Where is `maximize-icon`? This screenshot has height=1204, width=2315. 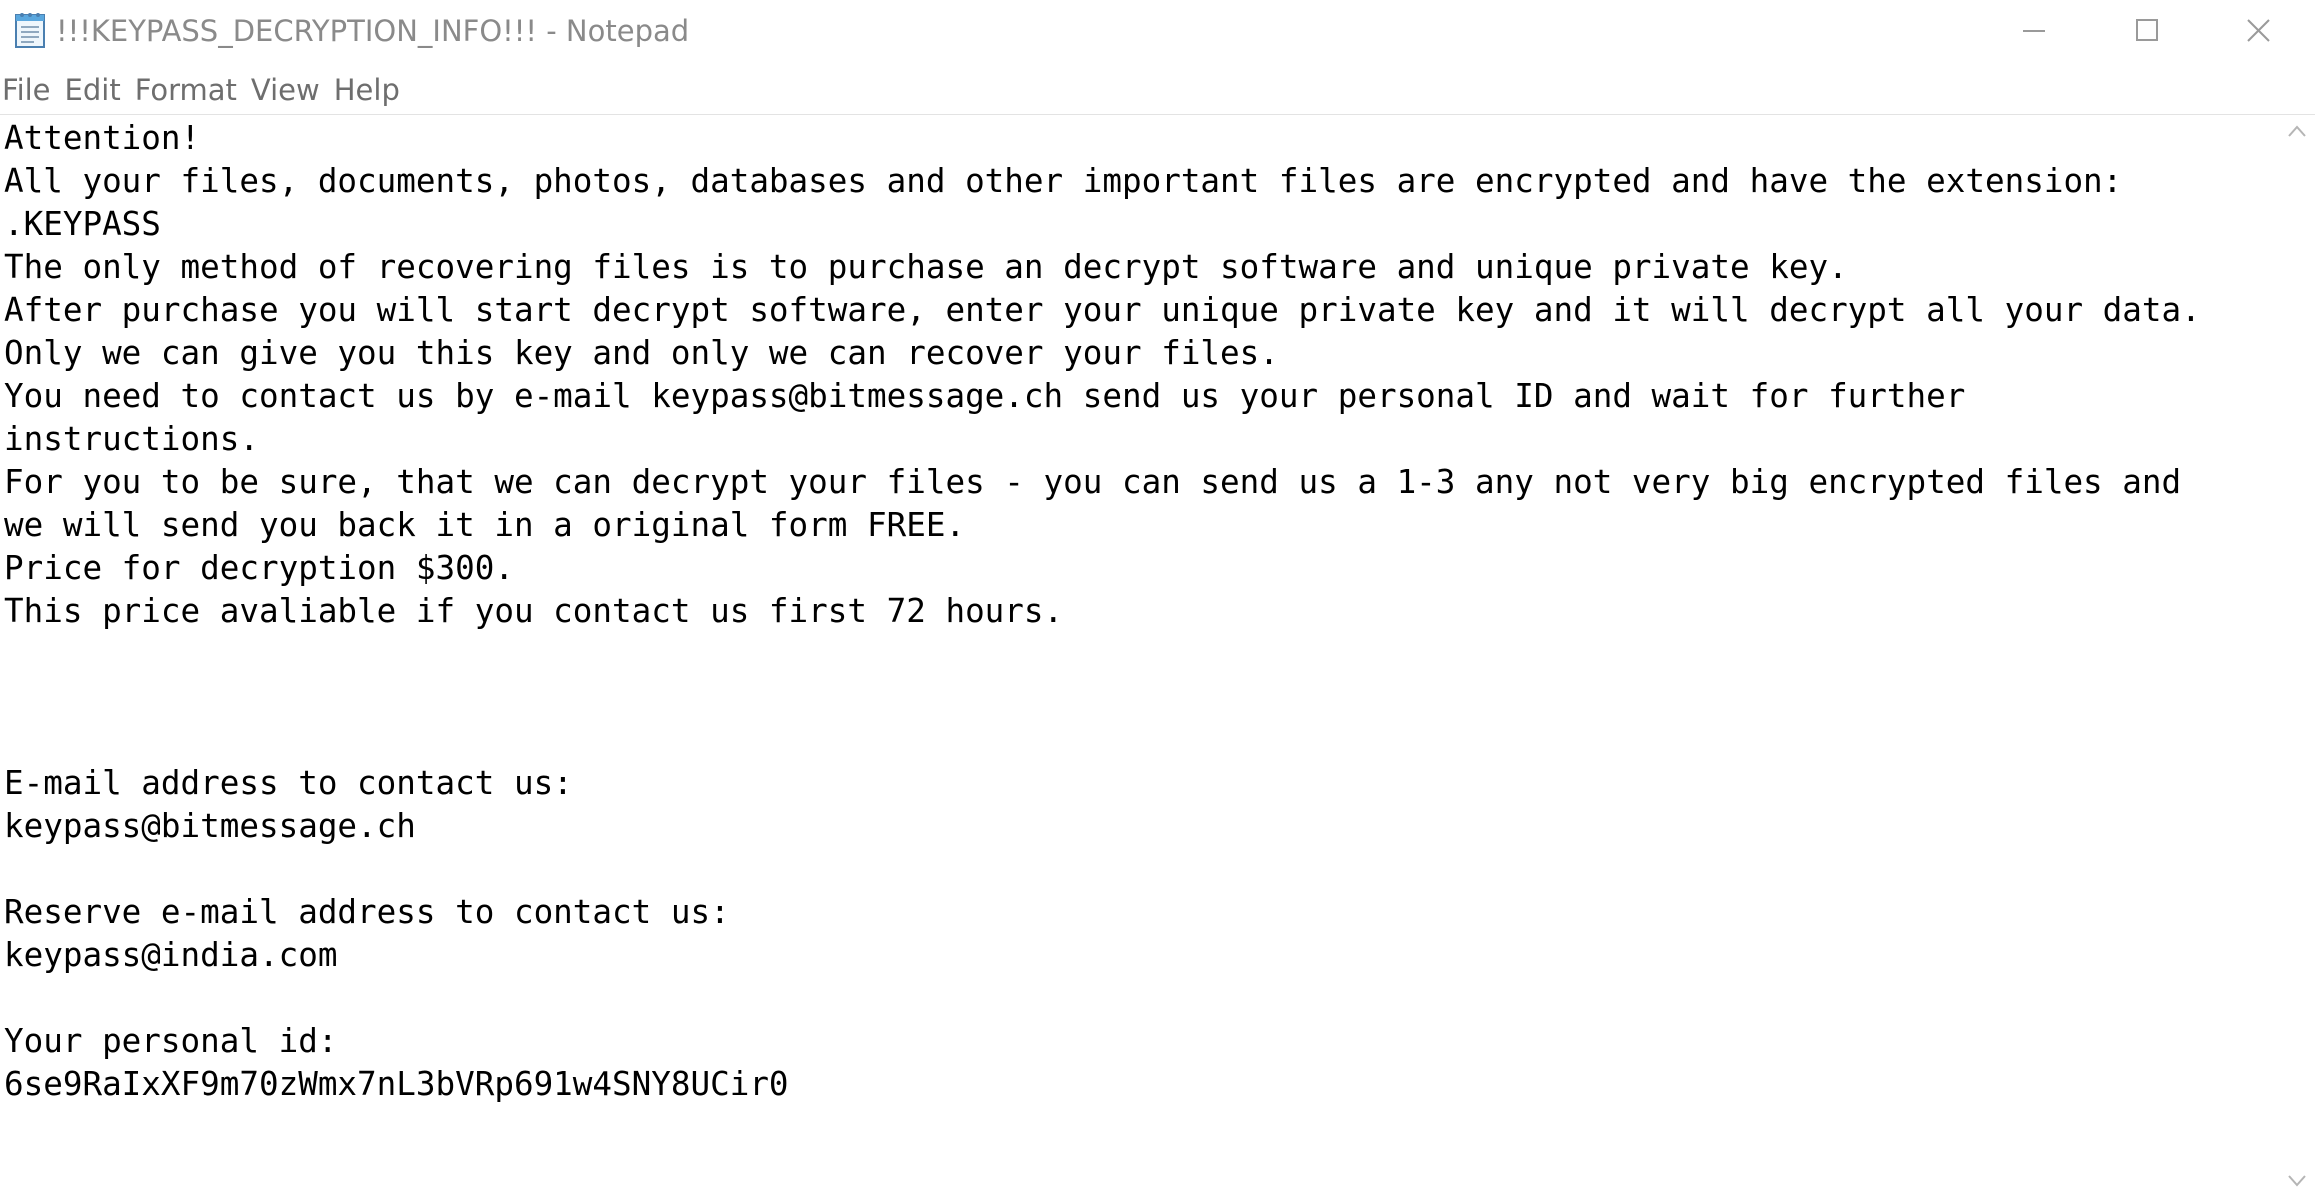
maximize-icon is located at coordinates (2147, 30).